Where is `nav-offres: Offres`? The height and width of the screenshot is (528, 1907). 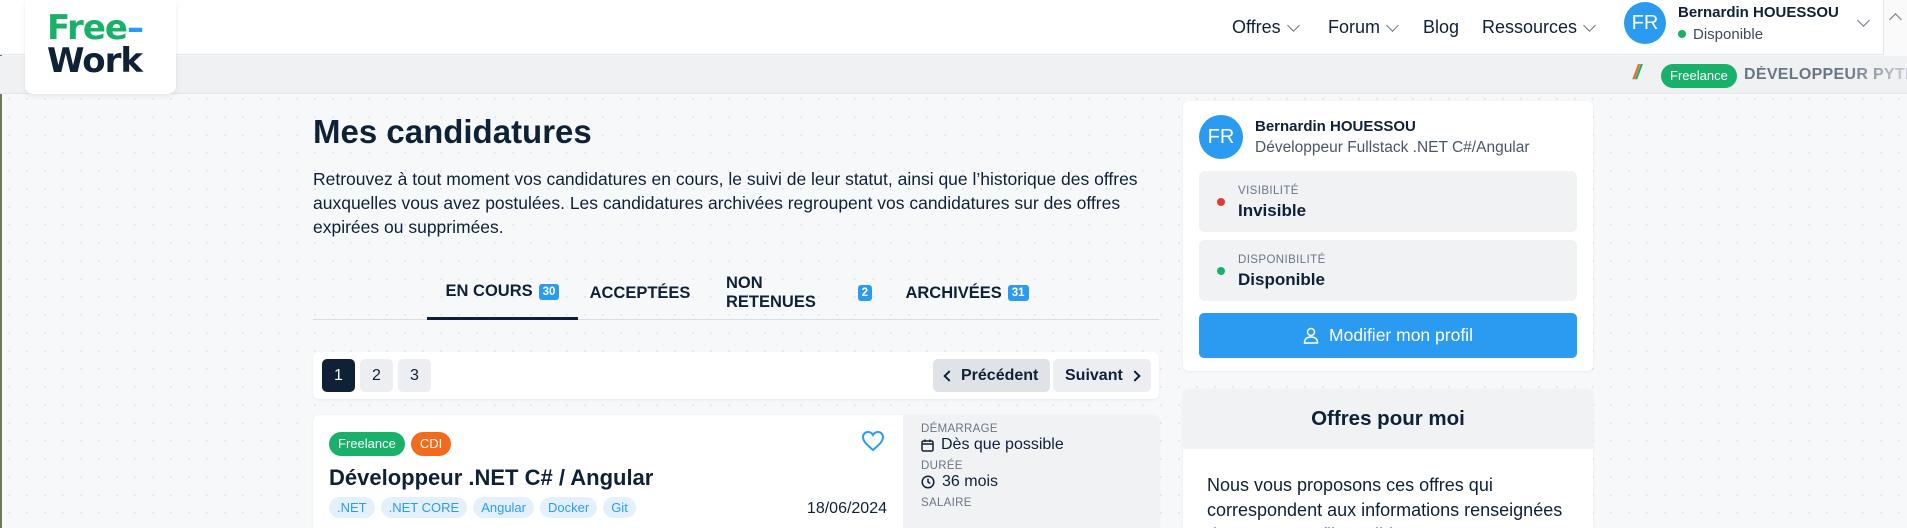
nav-offres: Offres is located at coordinates (1266, 27).